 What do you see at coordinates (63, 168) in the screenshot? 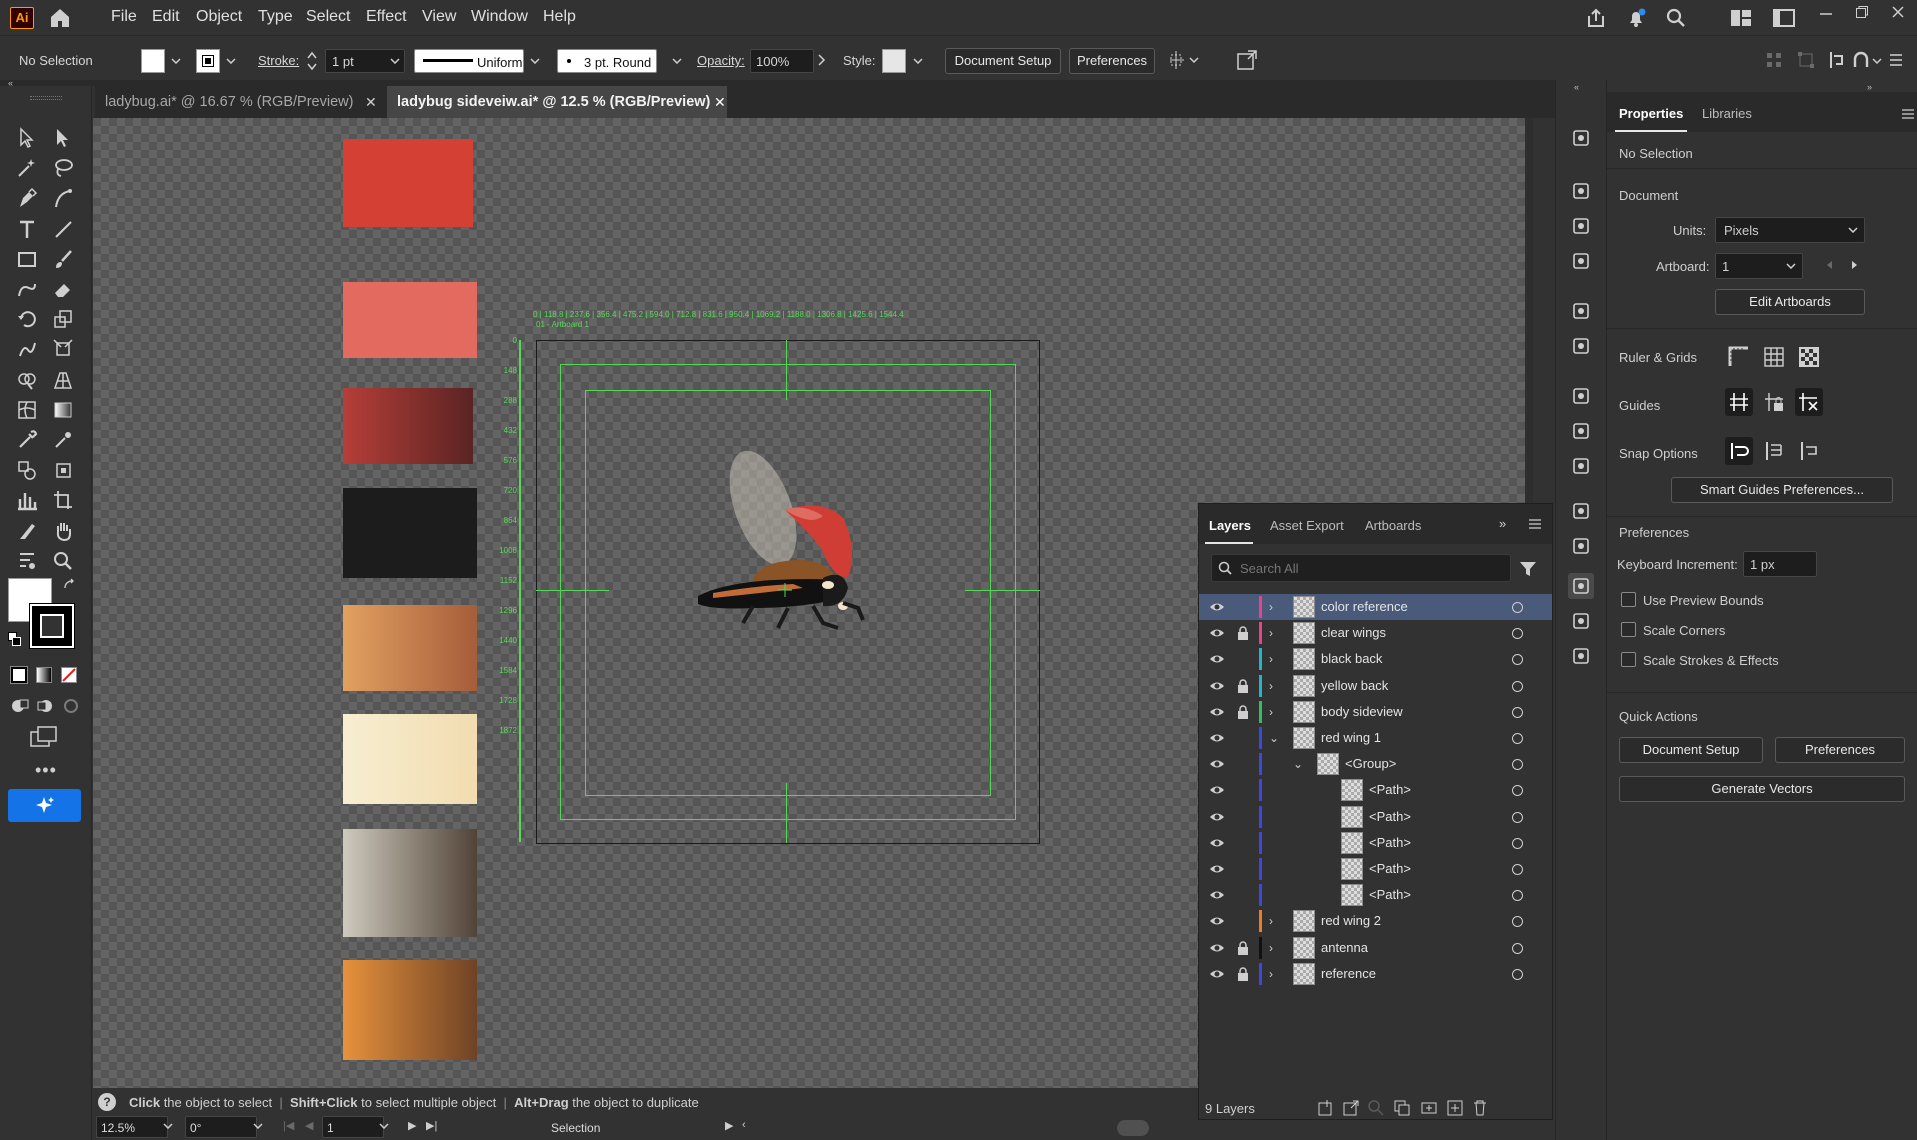
I see `lasso-tool-icon` at bounding box center [63, 168].